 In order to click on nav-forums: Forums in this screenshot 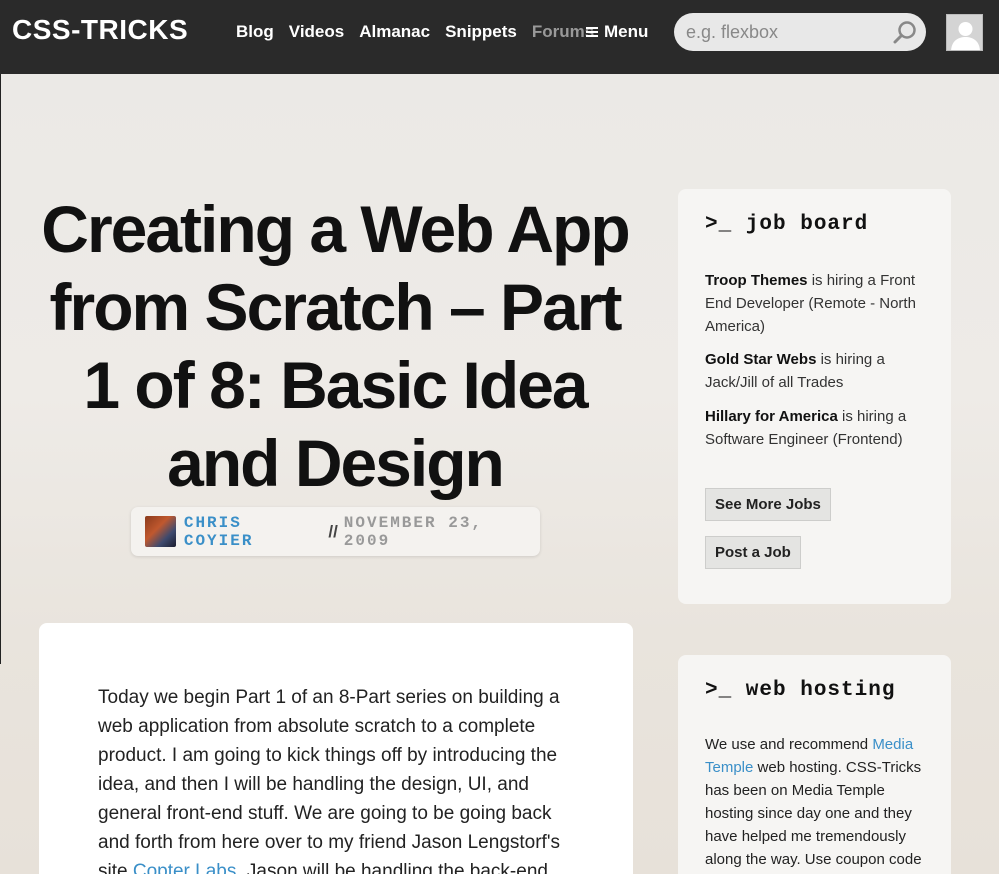, I will do `click(563, 32)`.